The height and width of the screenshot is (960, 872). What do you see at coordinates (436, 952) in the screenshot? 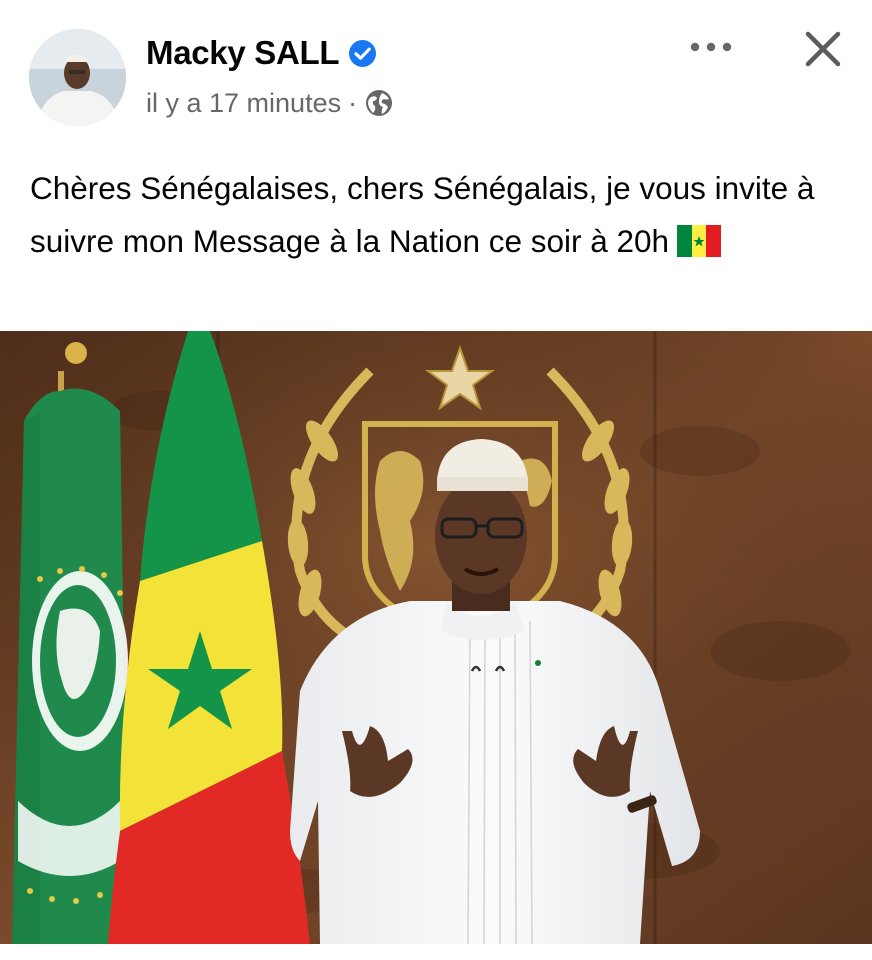
I see `post-footer-edge` at bounding box center [436, 952].